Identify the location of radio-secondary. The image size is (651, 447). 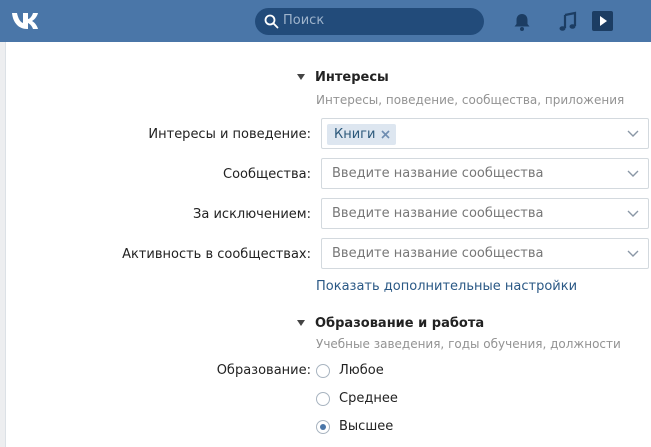
(323, 399).